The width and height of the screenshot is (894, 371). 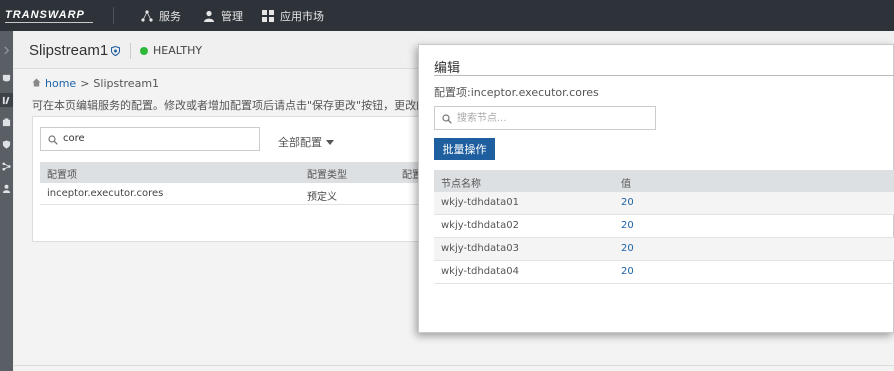 What do you see at coordinates (115, 51) in the screenshot?
I see `shield-check-icon` at bounding box center [115, 51].